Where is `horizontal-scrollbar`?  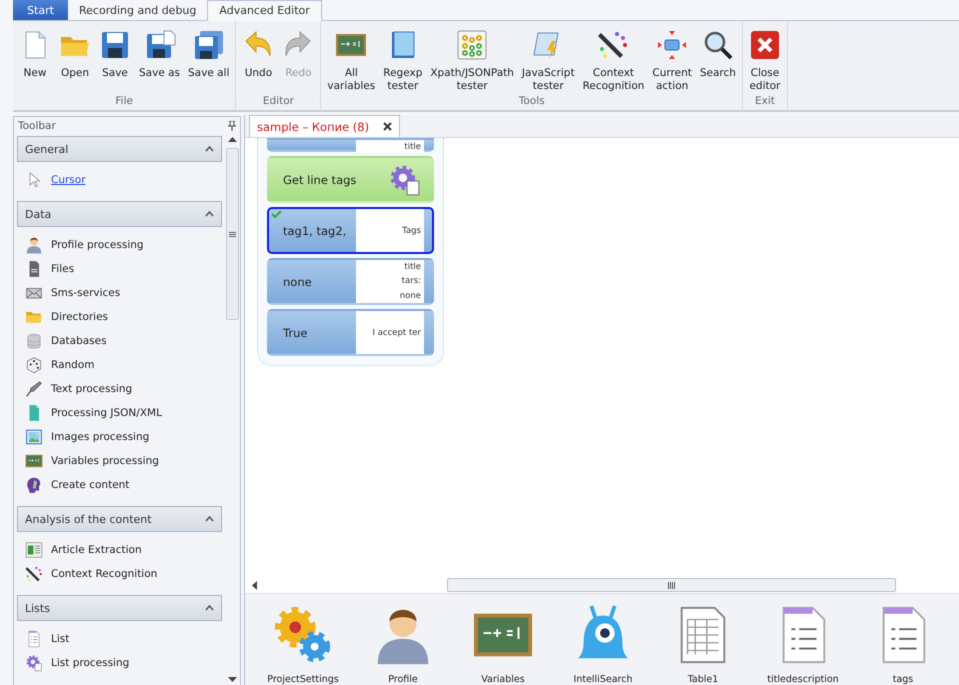 horizontal-scrollbar is located at coordinates (671, 585).